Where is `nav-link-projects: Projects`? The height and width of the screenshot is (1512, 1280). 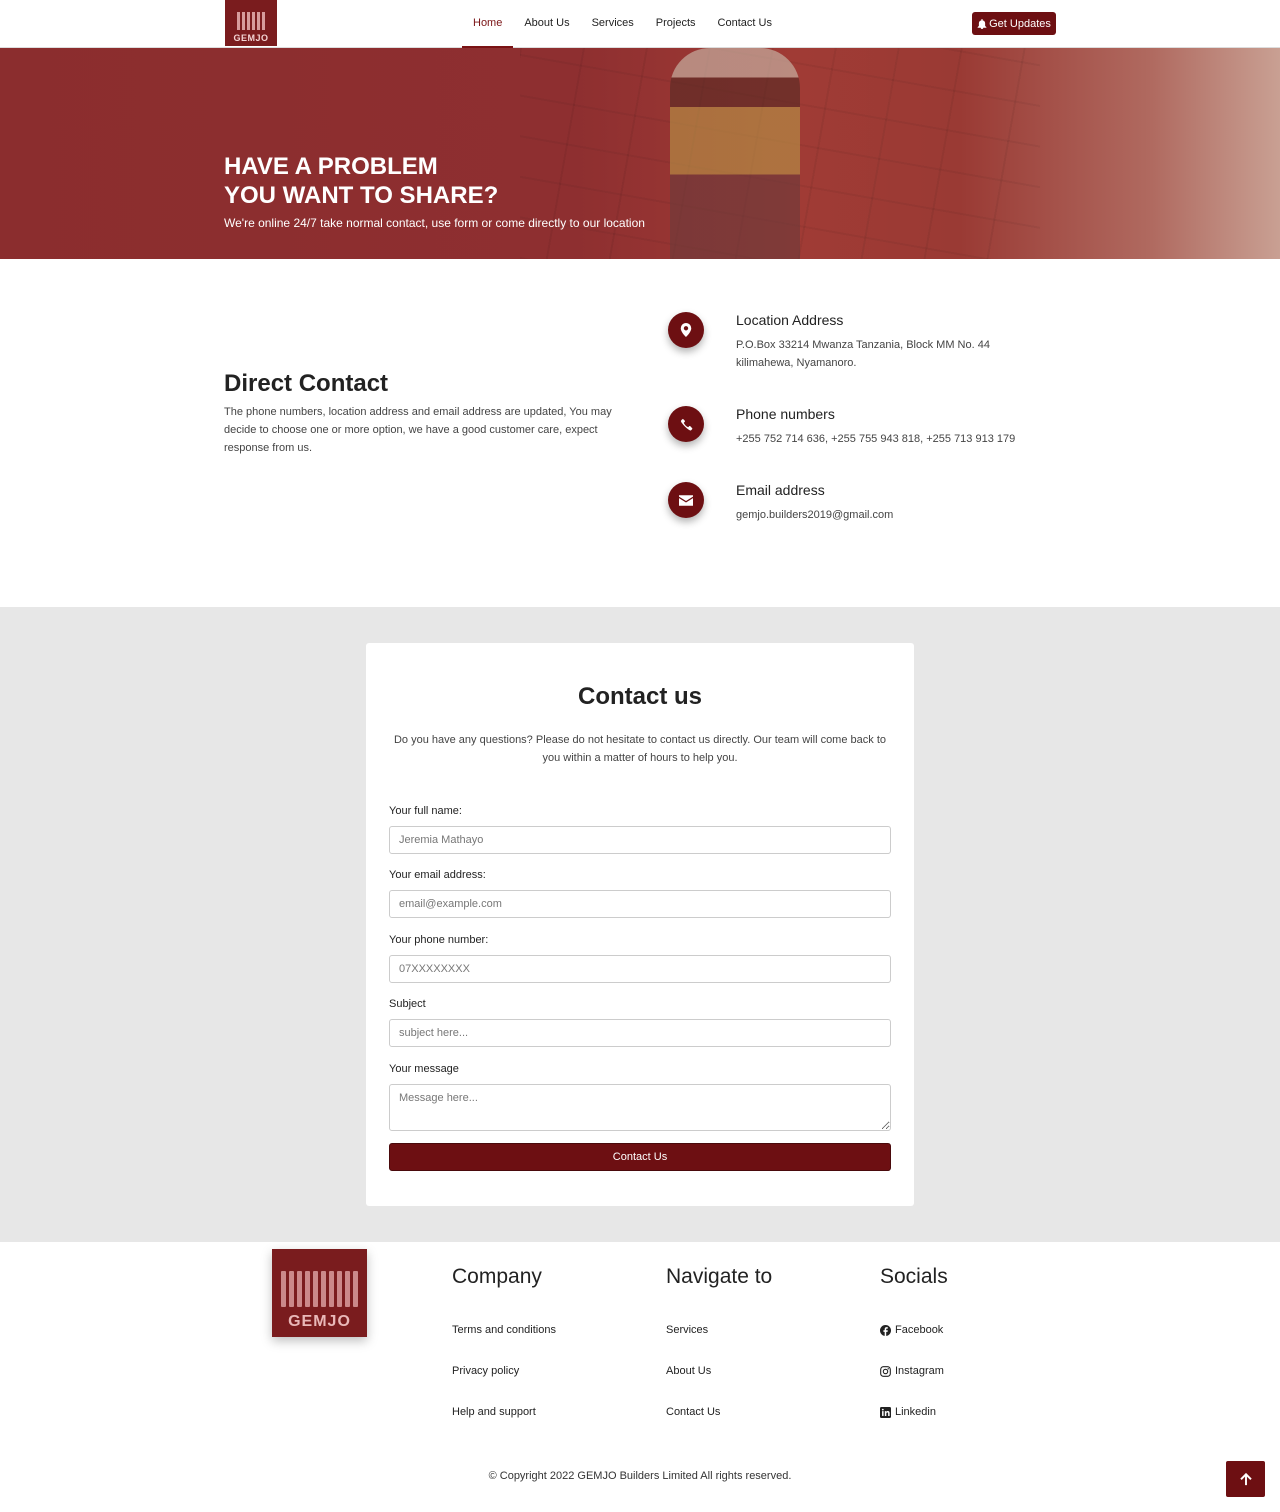 nav-link-projects: Projects is located at coordinates (676, 24).